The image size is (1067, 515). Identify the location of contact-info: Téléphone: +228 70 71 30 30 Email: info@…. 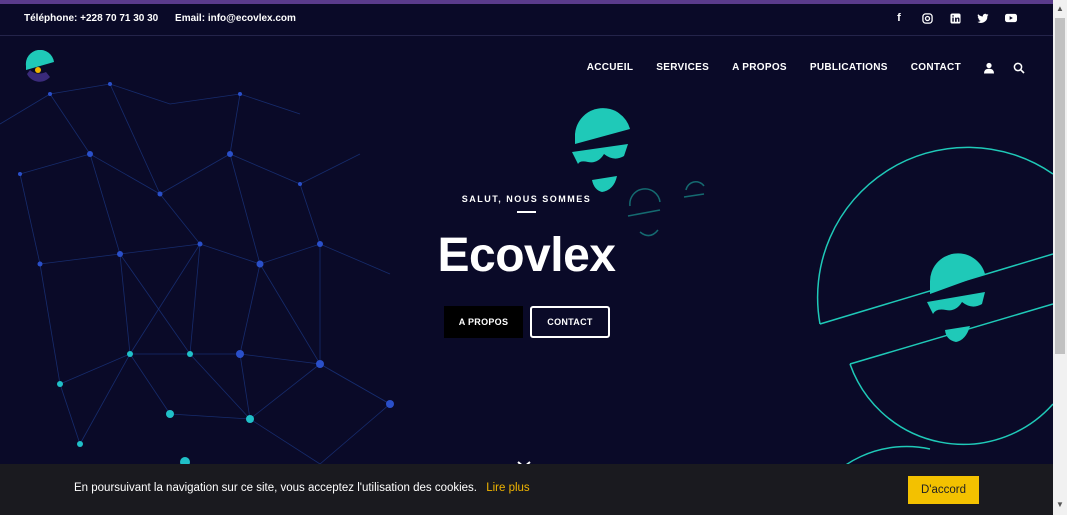
(167, 18).